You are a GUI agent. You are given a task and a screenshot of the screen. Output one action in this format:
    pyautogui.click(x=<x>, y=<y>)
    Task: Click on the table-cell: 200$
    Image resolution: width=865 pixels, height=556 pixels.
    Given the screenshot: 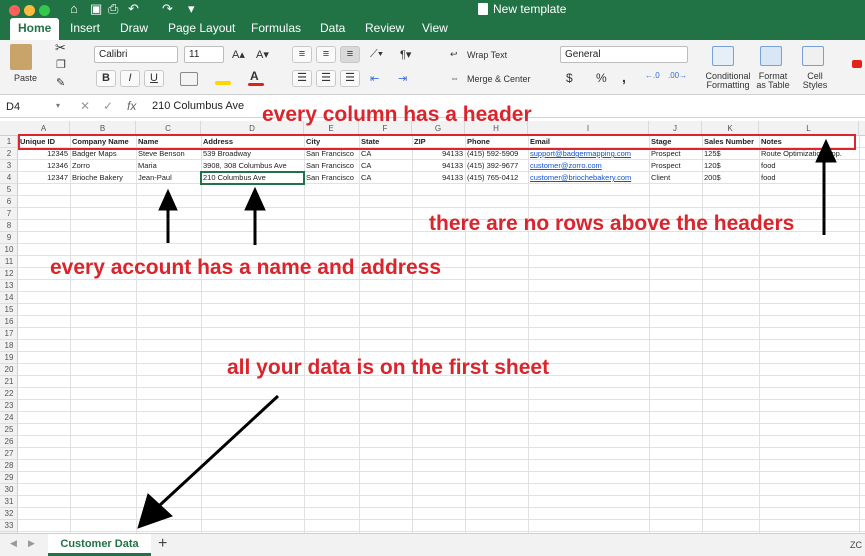 What is the action you would take?
    pyautogui.click(x=730, y=178)
    